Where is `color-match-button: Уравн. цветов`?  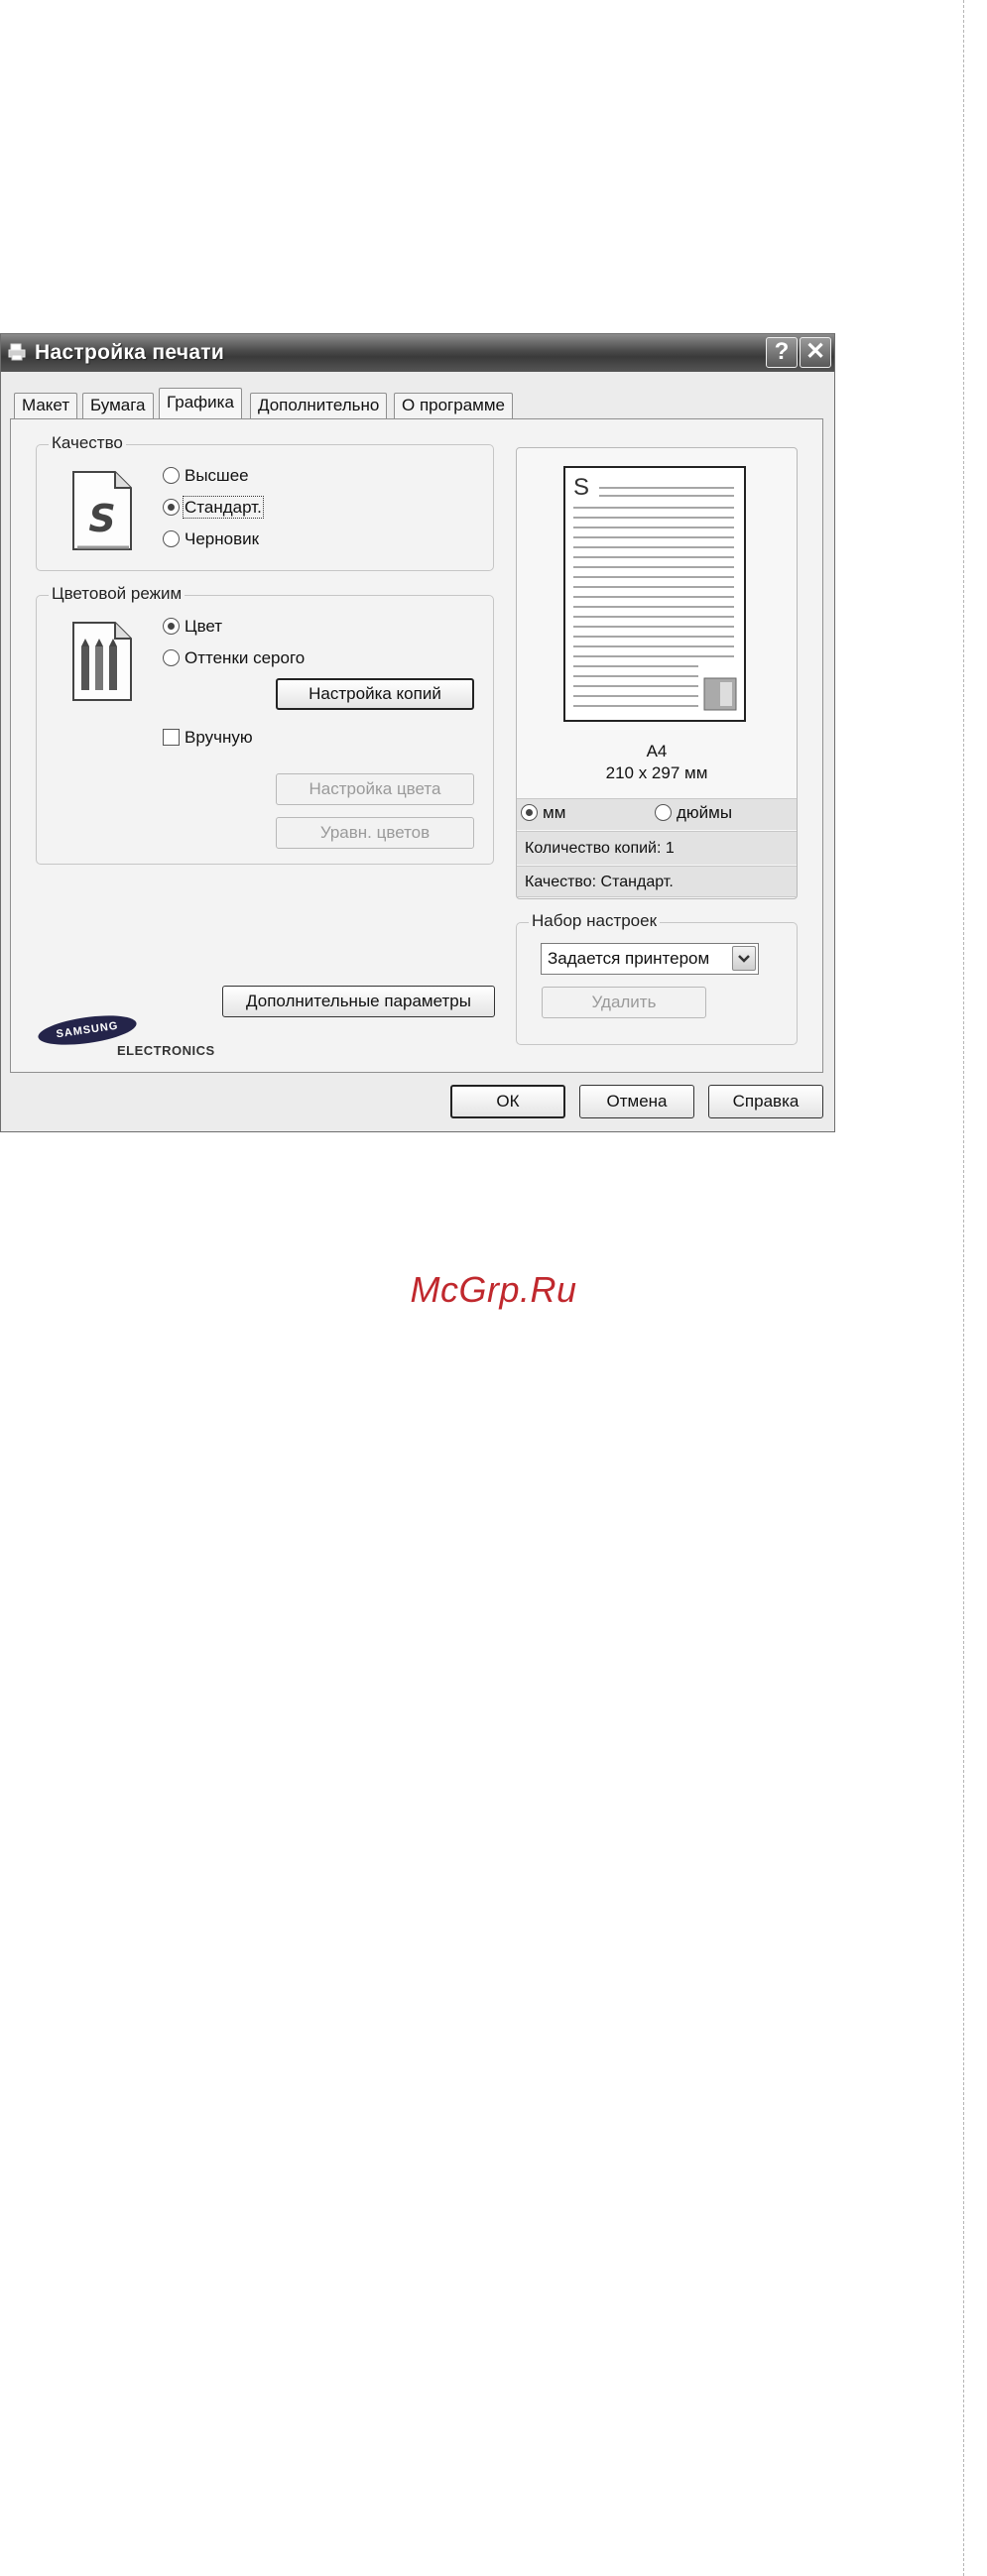
color-match-button: Уравн. цветов is located at coordinates (375, 833).